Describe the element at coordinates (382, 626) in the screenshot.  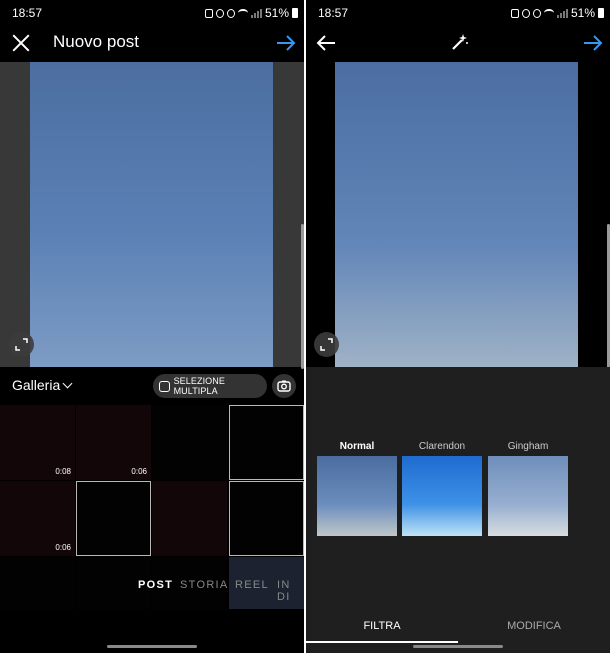
I see `tab-filtra: FILTRA` at that location.